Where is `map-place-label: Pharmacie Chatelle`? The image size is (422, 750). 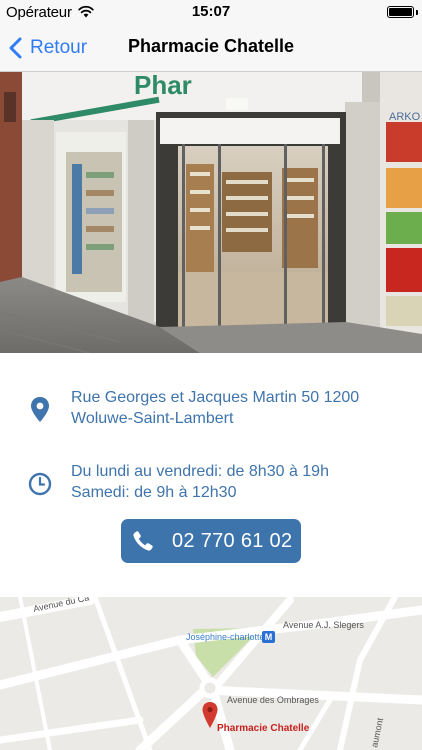 map-place-label: Pharmacie Chatelle is located at coordinates (263, 728).